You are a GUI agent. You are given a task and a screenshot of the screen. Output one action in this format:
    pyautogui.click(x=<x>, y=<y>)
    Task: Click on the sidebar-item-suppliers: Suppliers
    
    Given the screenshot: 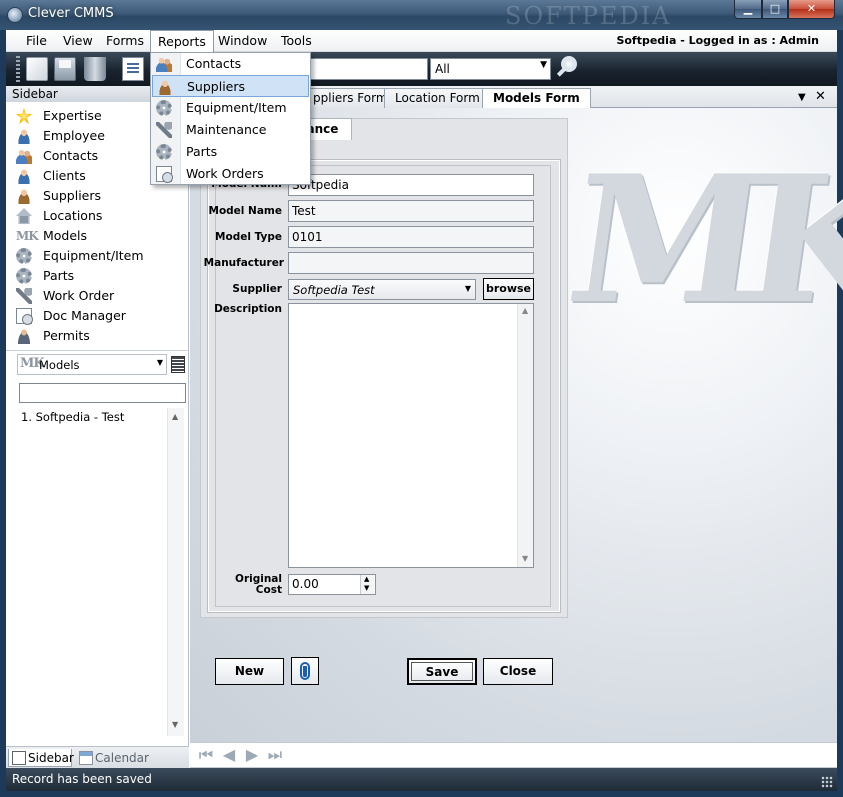 What is the action you would take?
    pyautogui.click(x=99, y=196)
    